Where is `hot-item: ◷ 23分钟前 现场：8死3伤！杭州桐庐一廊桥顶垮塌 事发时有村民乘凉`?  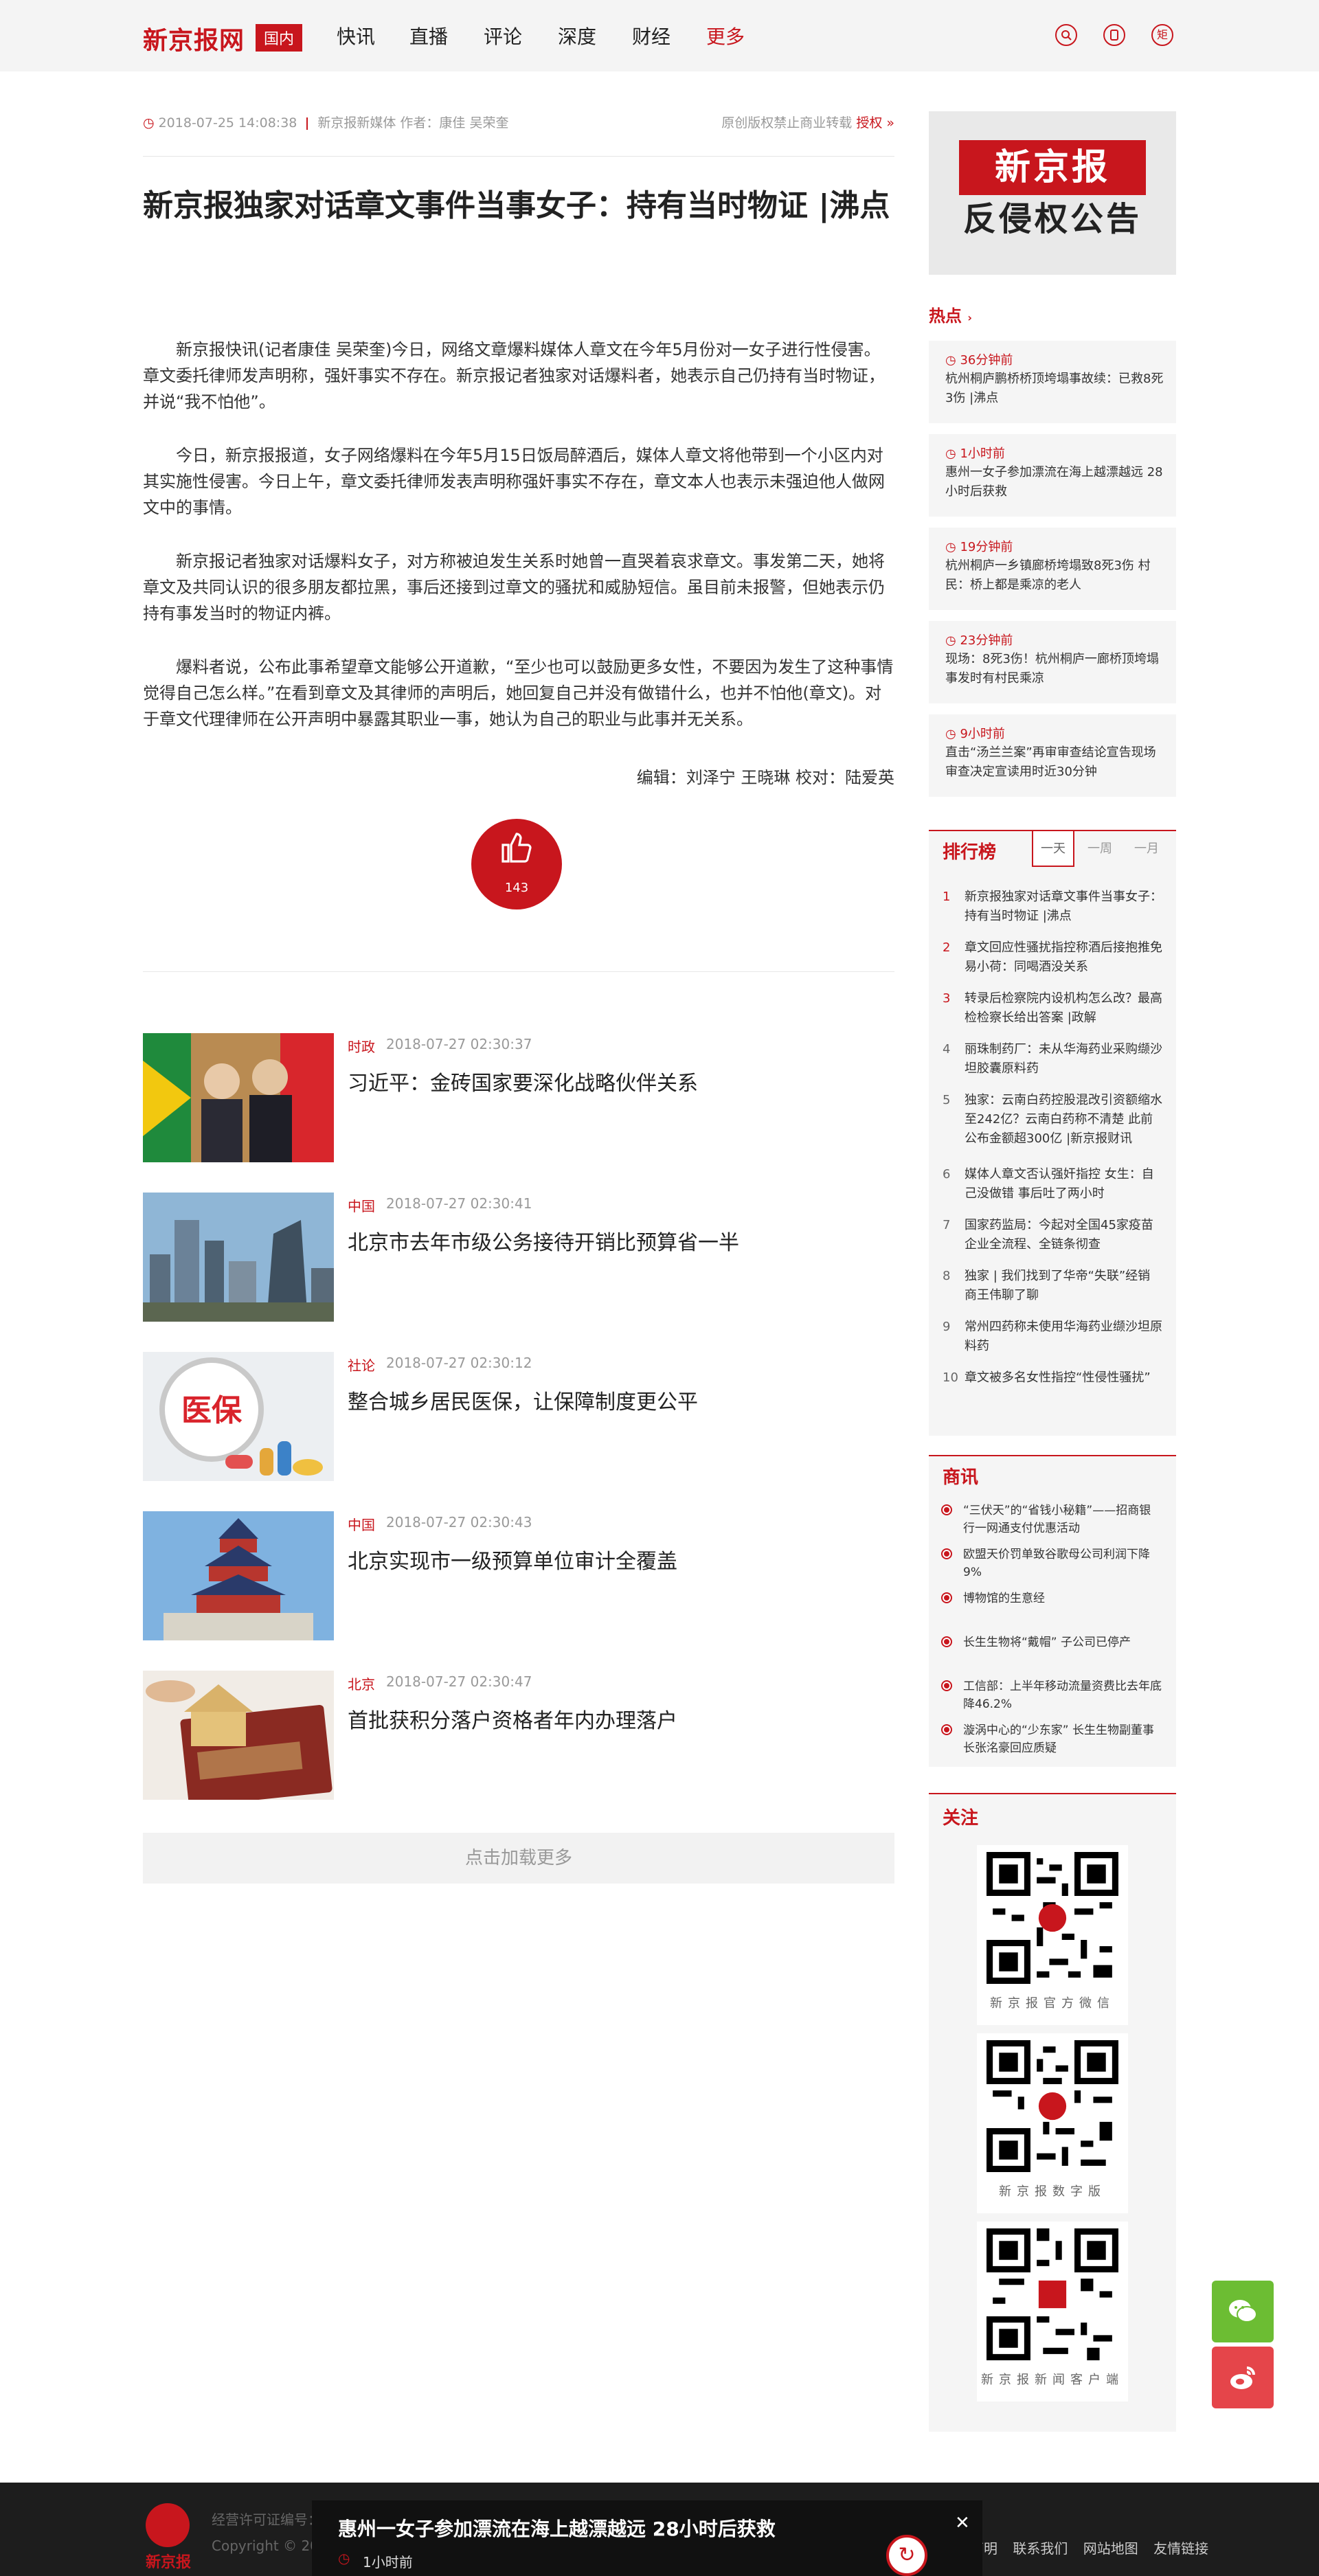 hot-item: ◷ 23分钟前 现场：8死3伤！杭州桐庐一廊桥顶垮塌 事发时有村民乘凉 is located at coordinates (1052, 662).